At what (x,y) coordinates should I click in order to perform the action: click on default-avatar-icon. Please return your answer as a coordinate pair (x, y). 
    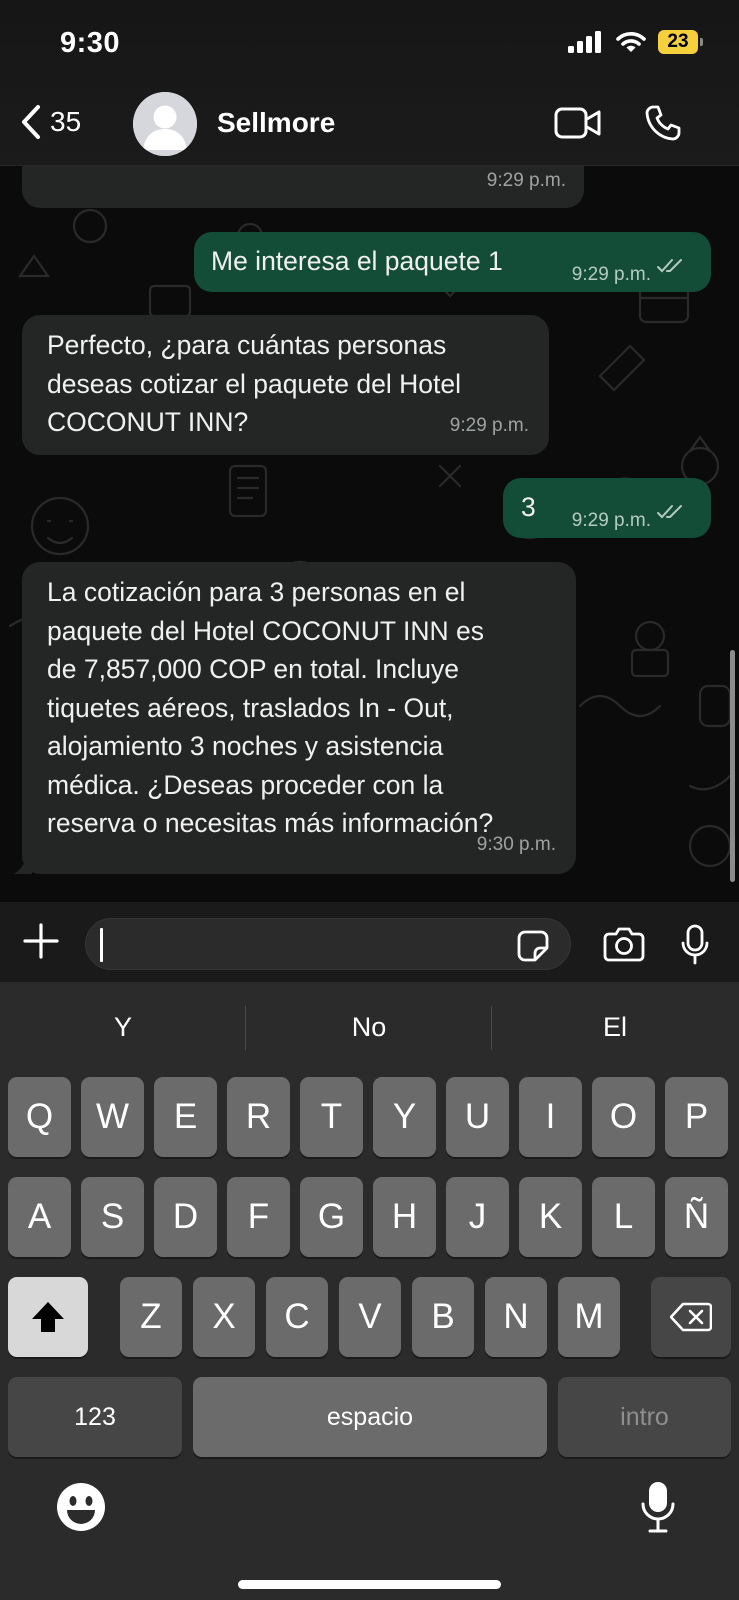
    Looking at the image, I should click on (165, 124).